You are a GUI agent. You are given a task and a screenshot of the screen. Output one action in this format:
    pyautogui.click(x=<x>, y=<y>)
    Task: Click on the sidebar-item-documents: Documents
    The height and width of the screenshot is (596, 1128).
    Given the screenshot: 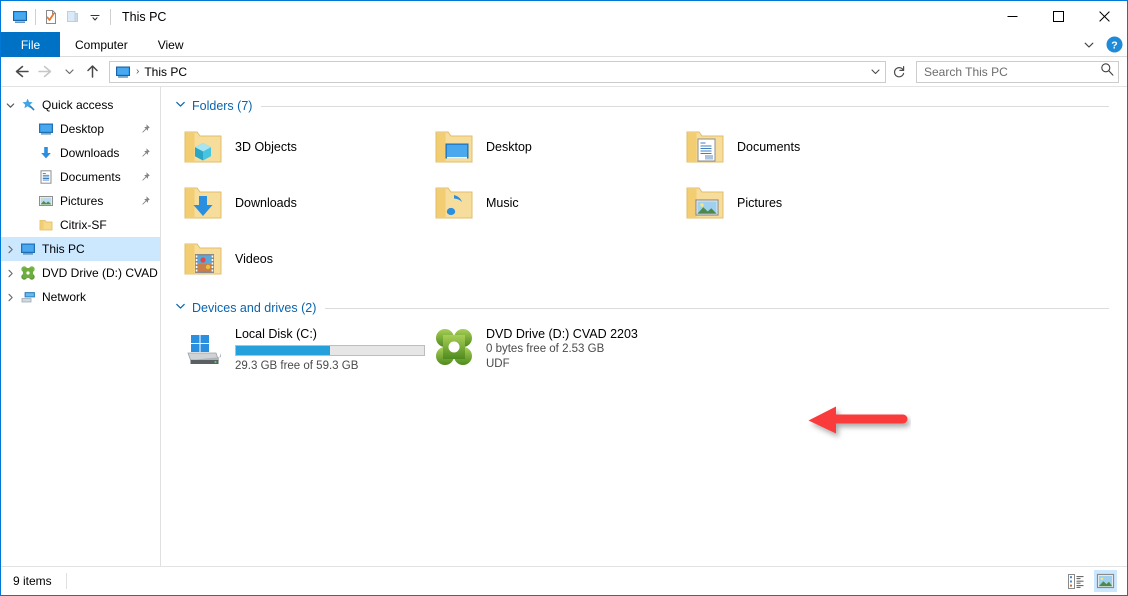 What is the action you would take?
    pyautogui.click(x=80, y=177)
    